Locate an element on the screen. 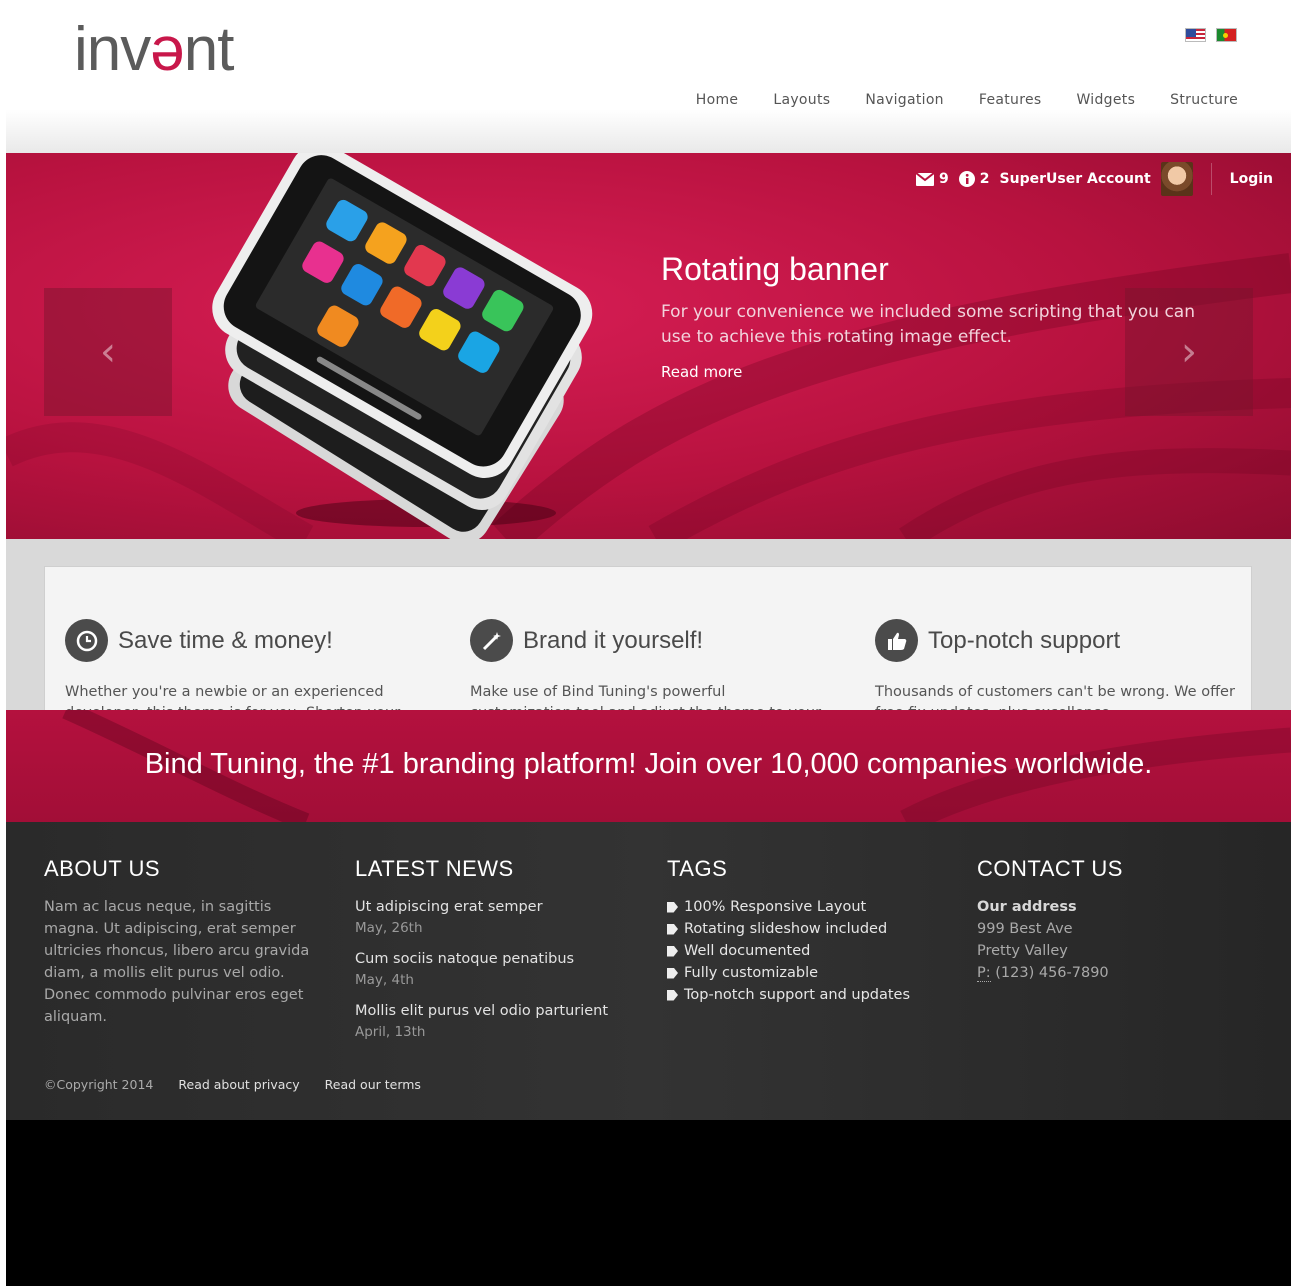 Image resolution: width=1292 pixels, height=1286 pixels. nav-home: Home is located at coordinates (717, 100).